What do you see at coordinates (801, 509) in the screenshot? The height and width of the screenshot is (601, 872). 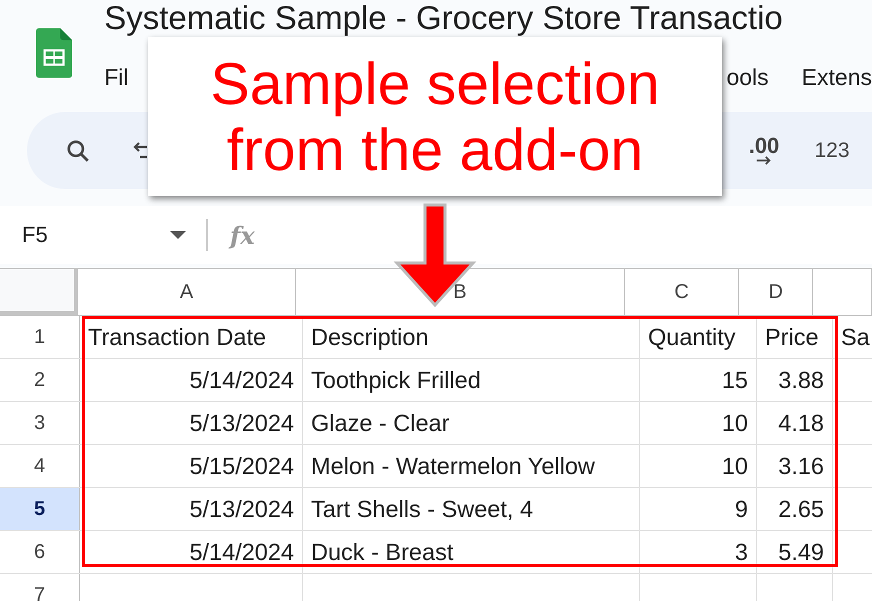 I see `cell-text: 2.65` at bounding box center [801, 509].